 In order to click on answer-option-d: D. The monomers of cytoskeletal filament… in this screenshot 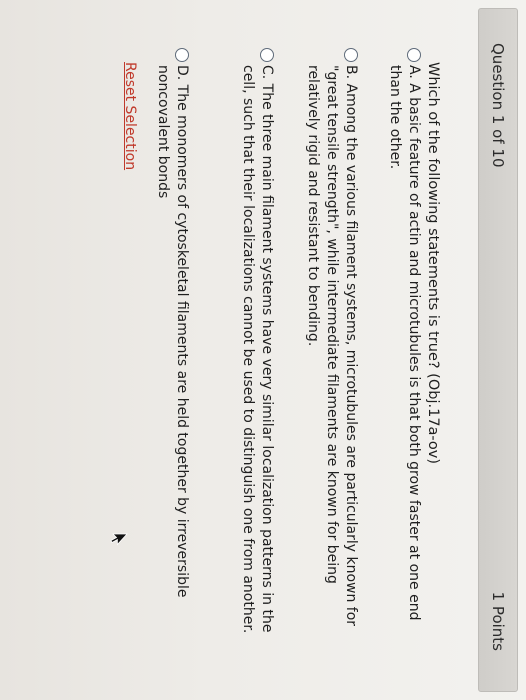, I will do `click(172, 343)`.